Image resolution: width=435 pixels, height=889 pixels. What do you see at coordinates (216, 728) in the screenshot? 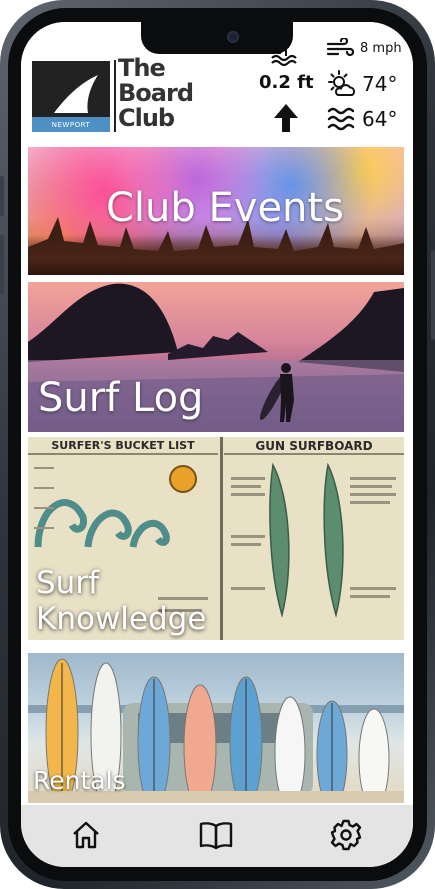
I see `tile-rentals: Rentals` at bounding box center [216, 728].